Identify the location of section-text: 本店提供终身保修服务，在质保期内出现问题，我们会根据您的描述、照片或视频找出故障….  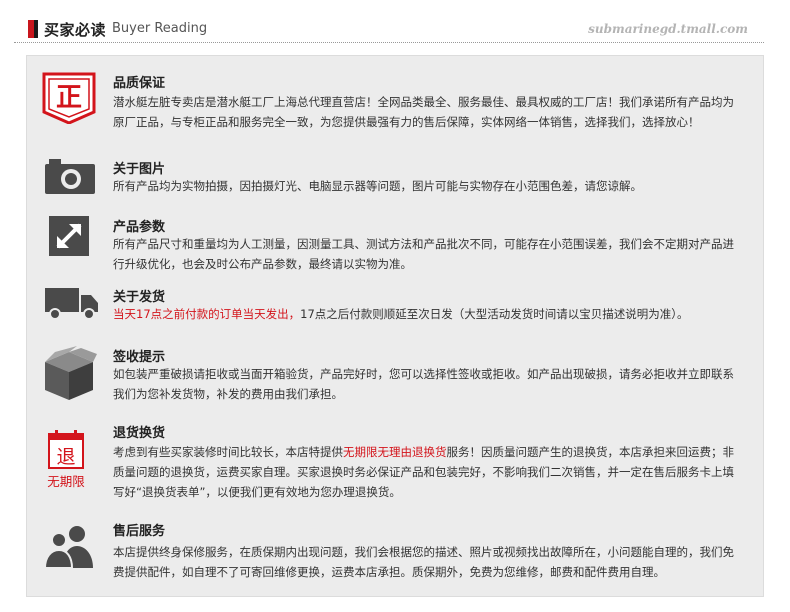
(423, 562).